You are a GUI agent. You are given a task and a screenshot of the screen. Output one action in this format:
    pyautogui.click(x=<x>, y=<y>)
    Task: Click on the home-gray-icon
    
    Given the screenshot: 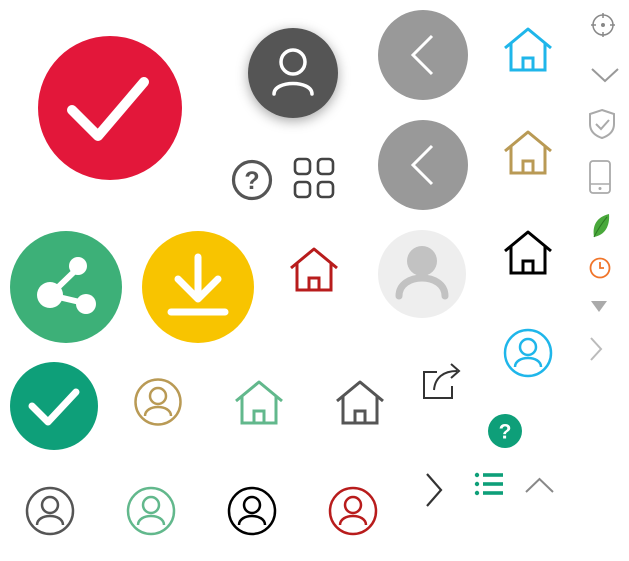 What is the action you would take?
    pyautogui.click(x=360, y=402)
    